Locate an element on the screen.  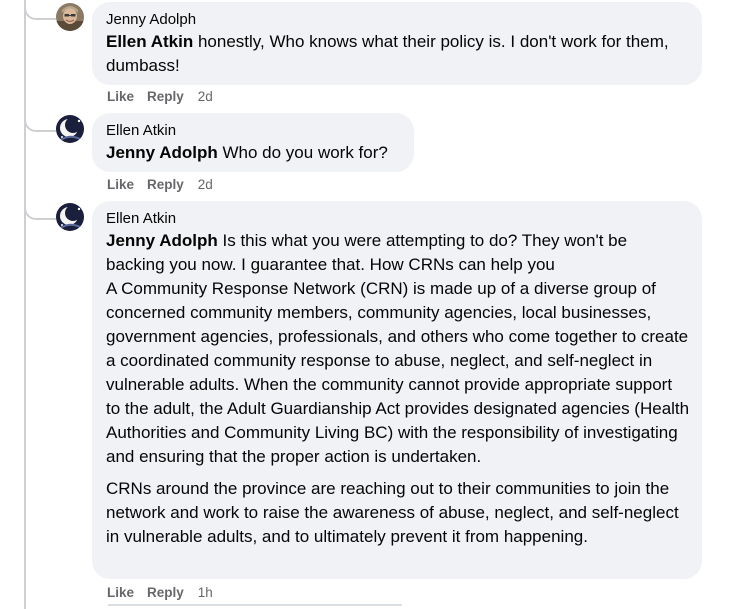
mention-link: Ellen Atkin is located at coordinates (149, 41).